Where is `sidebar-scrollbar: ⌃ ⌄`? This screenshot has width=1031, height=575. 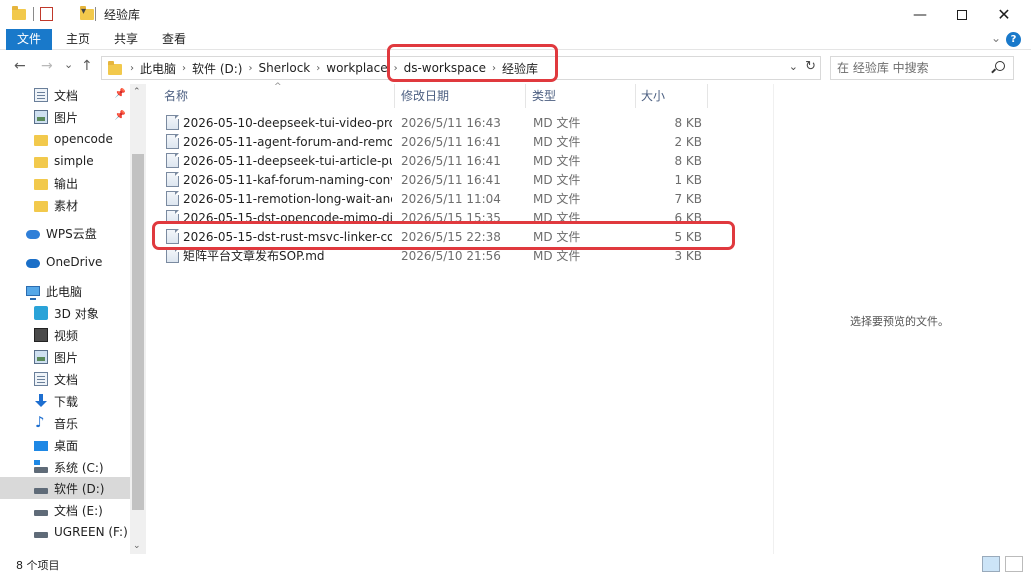 sidebar-scrollbar: ⌃ ⌄ is located at coordinates (138, 319).